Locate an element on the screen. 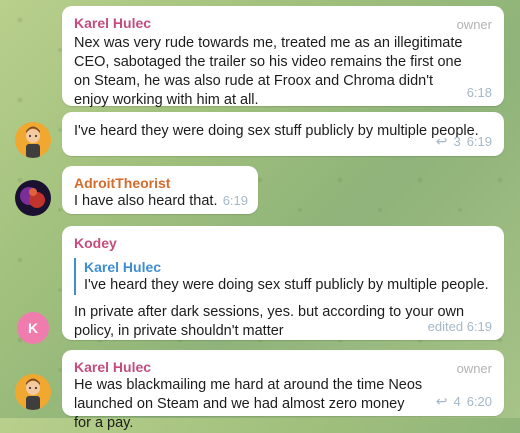 The image size is (520, 433). quote-sender: Karel Hulec is located at coordinates (123, 267).